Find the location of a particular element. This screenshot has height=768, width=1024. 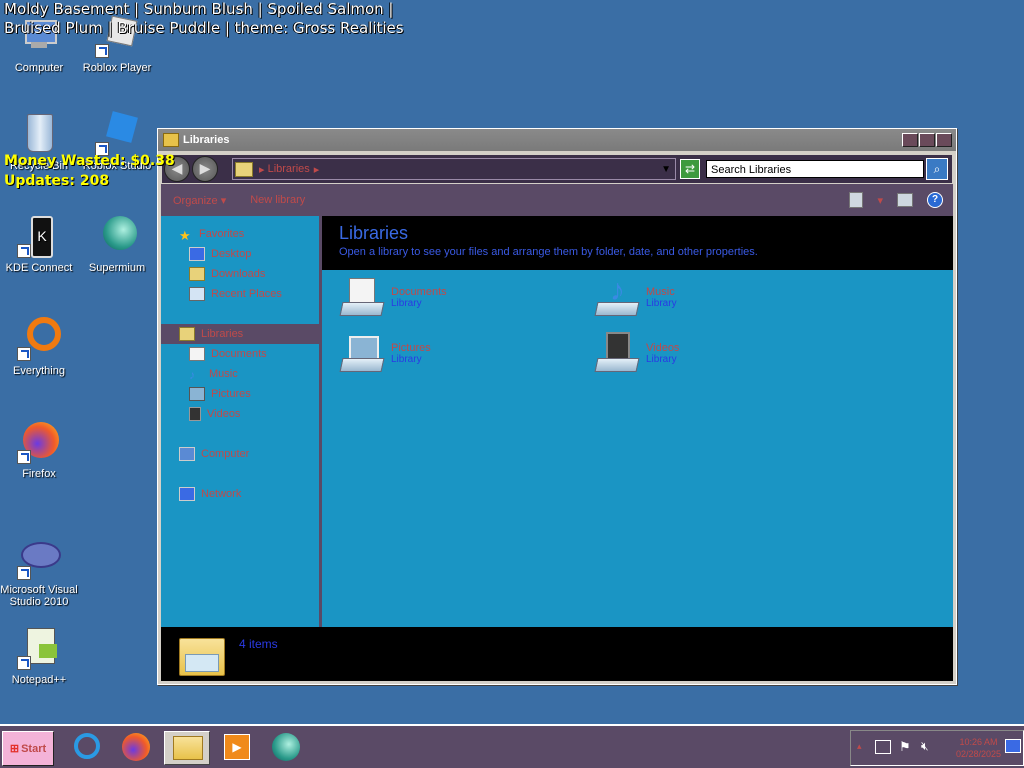

search-input: Search Libraries is located at coordinates (815, 169).